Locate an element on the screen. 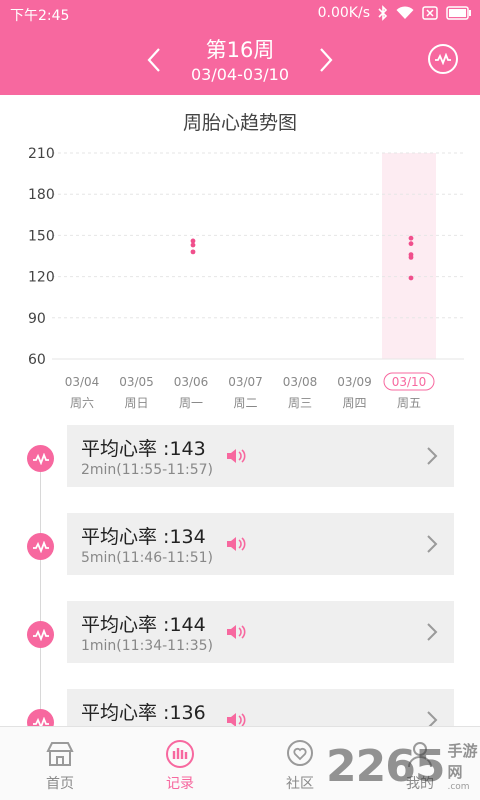 The height and width of the screenshot is (800, 480). trend-button is located at coordinates (443, 59).